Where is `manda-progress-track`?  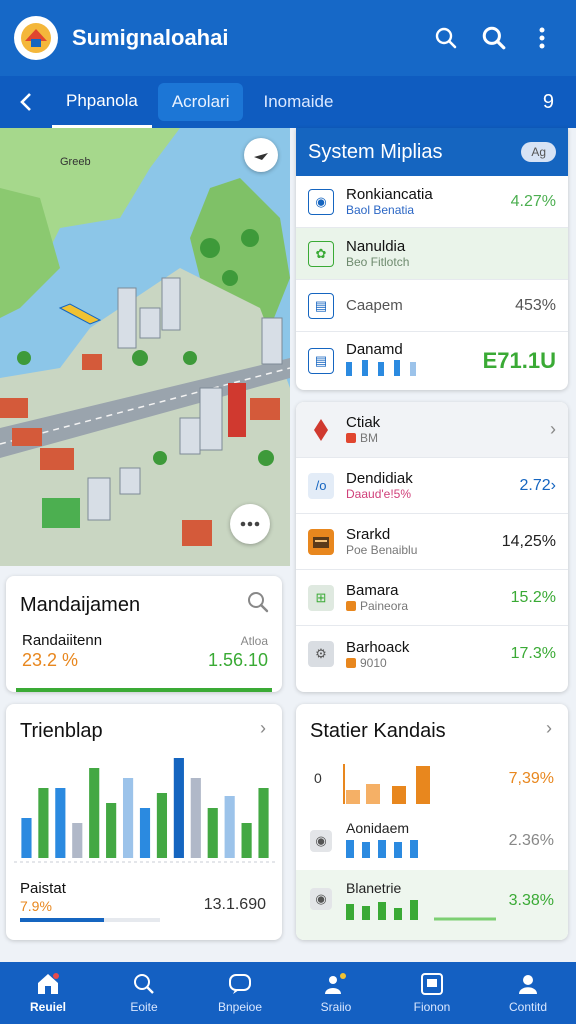 manda-progress-track is located at coordinates (144, 690).